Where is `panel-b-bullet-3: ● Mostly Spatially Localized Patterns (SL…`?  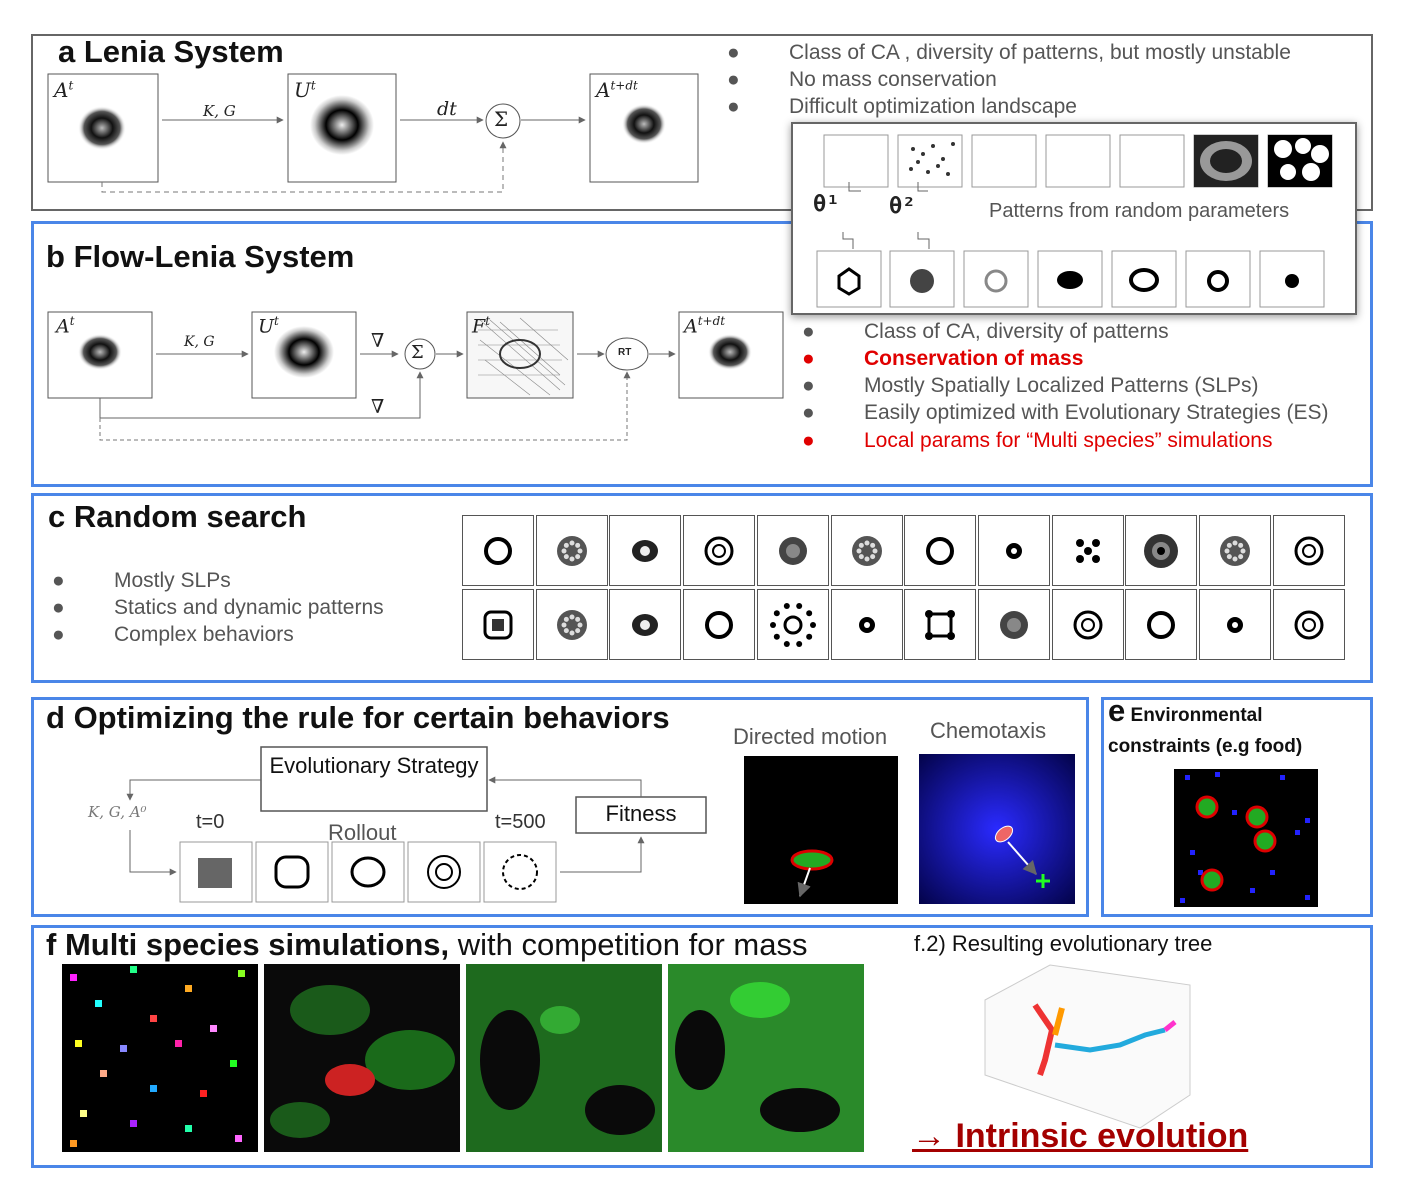 panel-b-bullet-3: ● Mostly Spatially Localized Patterns (SL… is located at coordinates (1030, 385).